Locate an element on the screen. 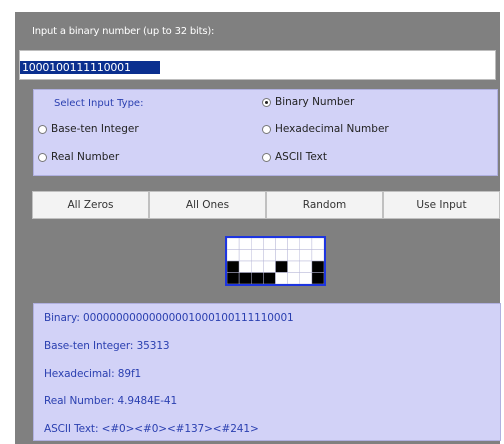  radio-binary-number: Binary Number is located at coordinates (308, 102).